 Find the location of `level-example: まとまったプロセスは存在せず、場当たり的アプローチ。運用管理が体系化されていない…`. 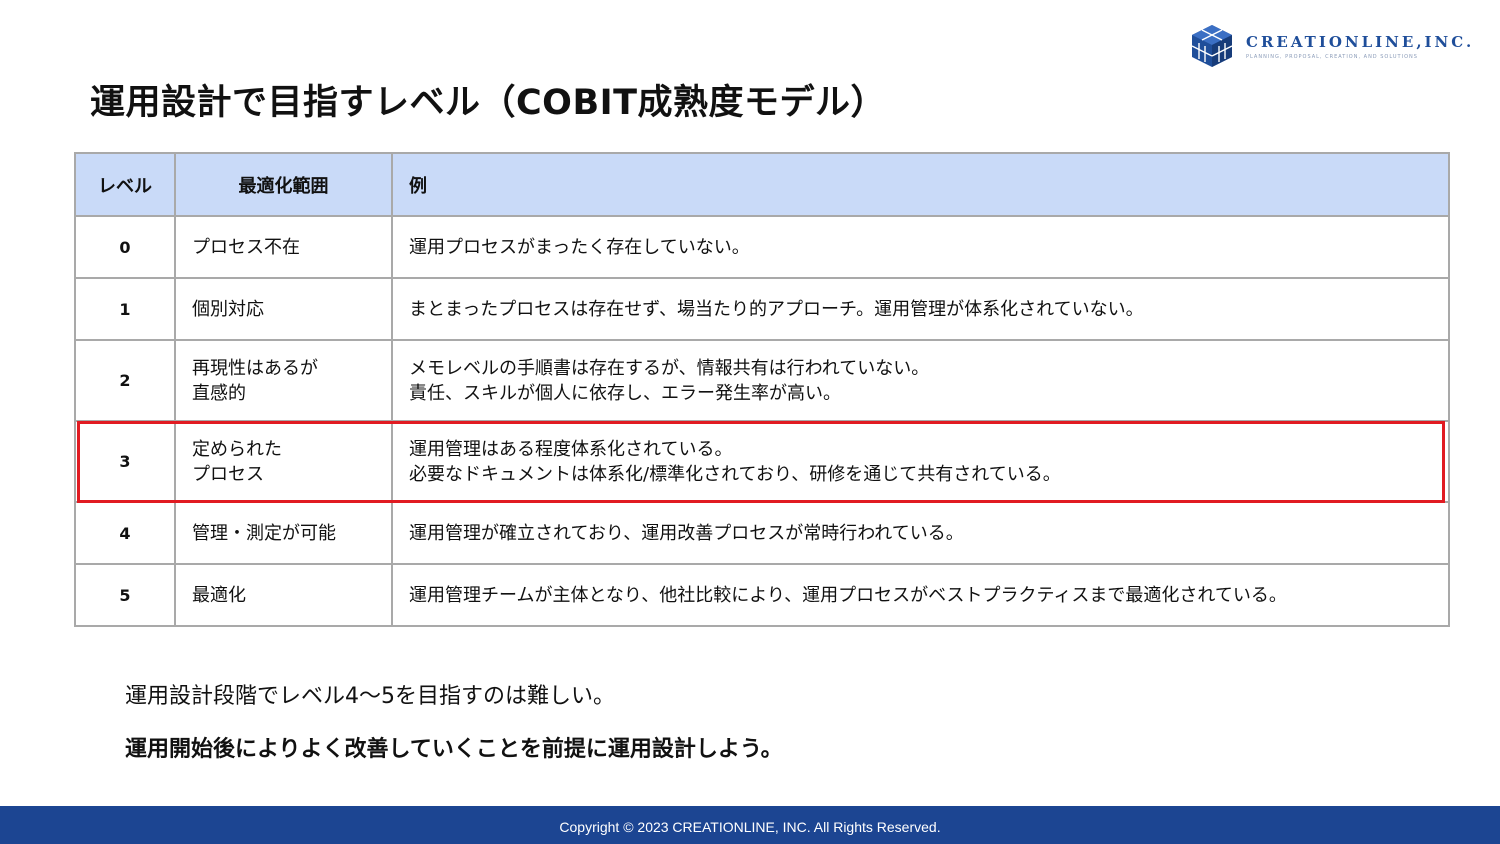

level-example: まとまったプロセスは存在せず、場当たり的アプローチ。運用管理が体系化されていない… is located at coordinates (920, 309).